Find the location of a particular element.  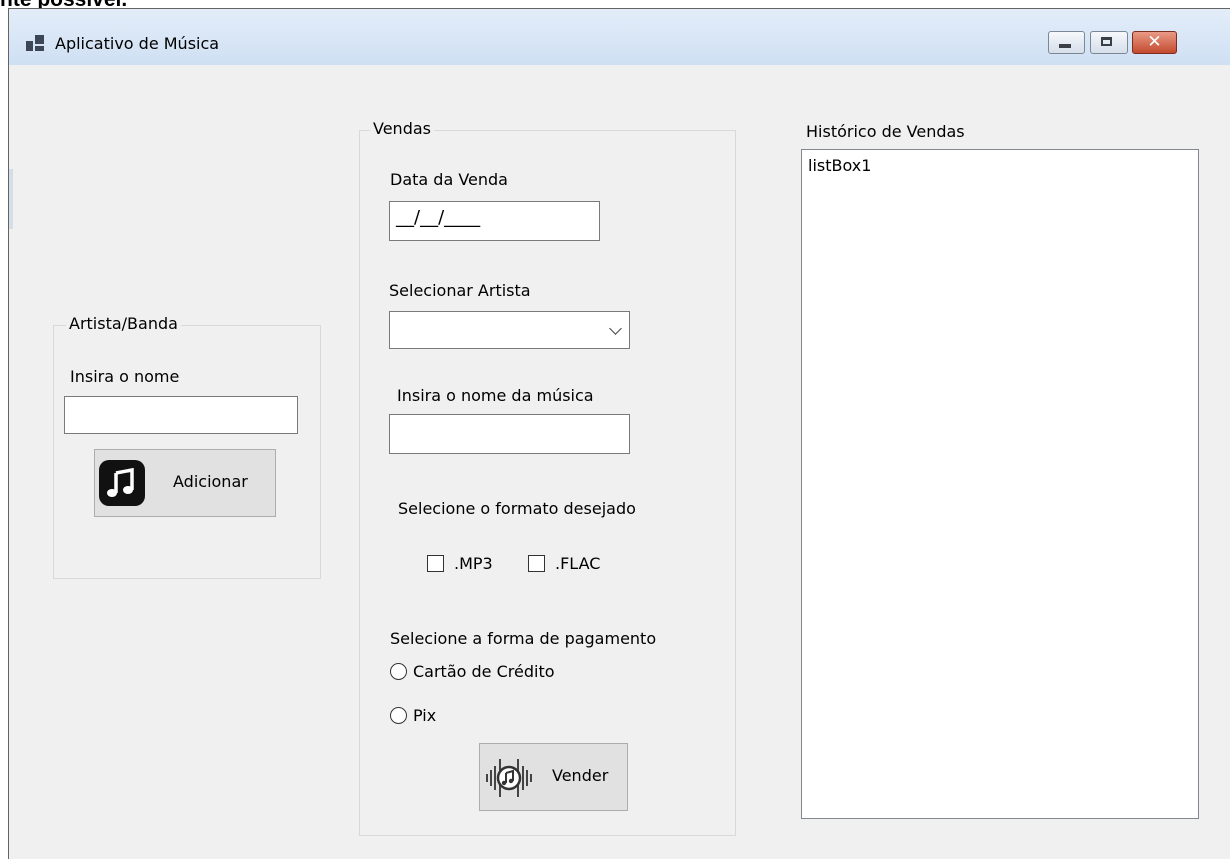

format-label: Selecione o formato desejado is located at coordinates (517, 508).